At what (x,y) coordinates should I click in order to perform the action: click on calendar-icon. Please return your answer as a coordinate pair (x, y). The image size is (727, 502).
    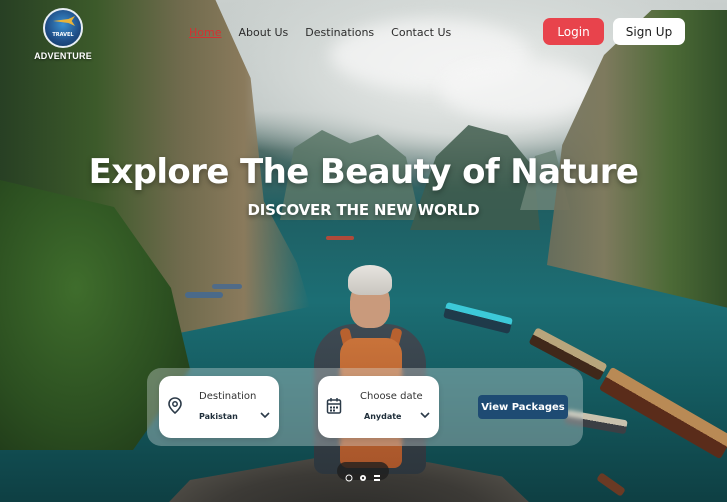
    Looking at the image, I should click on (334, 406).